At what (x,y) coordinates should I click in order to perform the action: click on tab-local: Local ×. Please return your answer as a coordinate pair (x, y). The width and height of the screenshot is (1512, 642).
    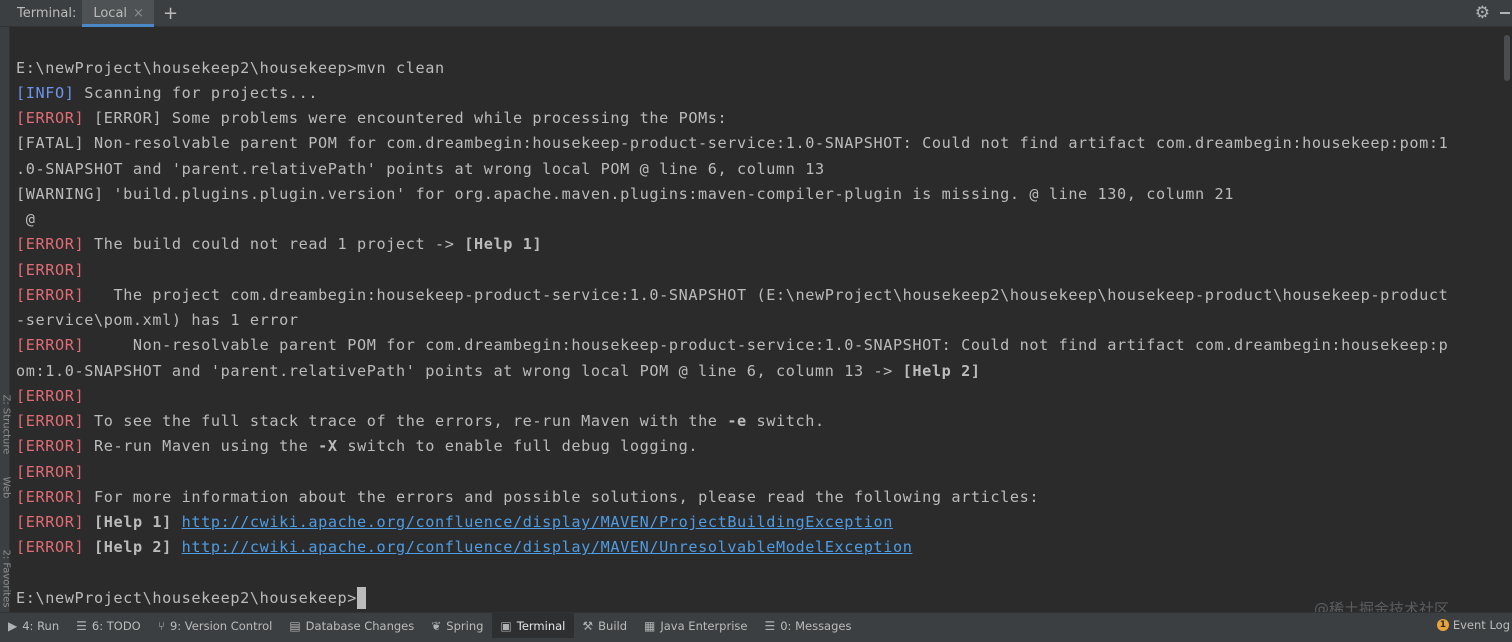
    Looking at the image, I should click on (118, 13).